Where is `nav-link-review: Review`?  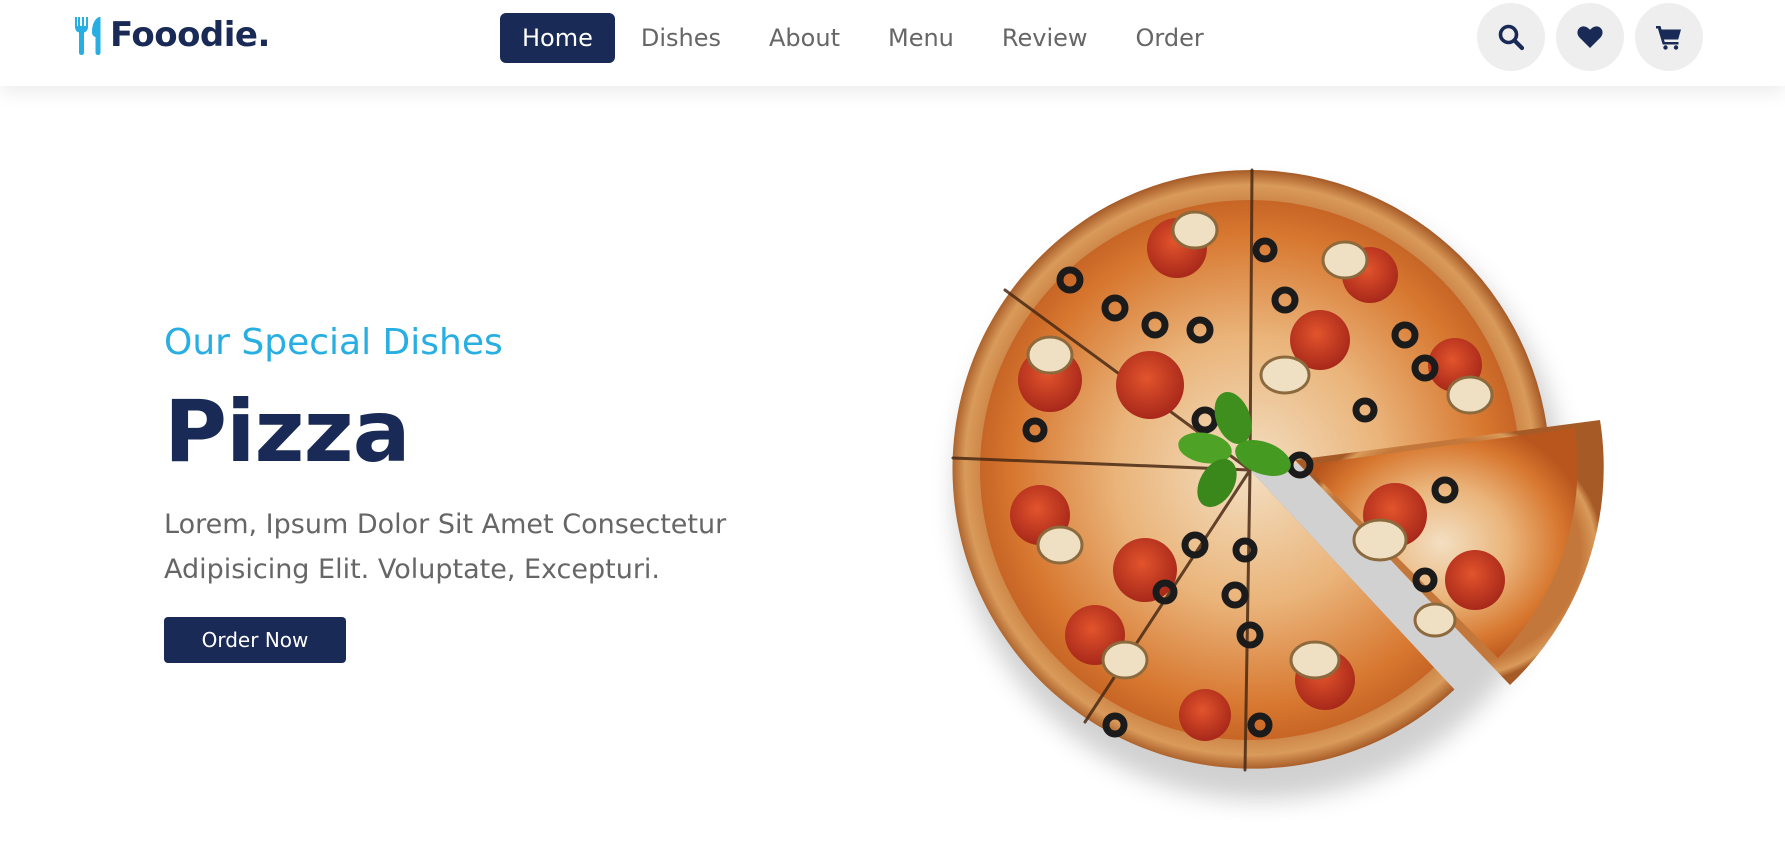 nav-link-review: Review is located at coordinates (1045, 38).